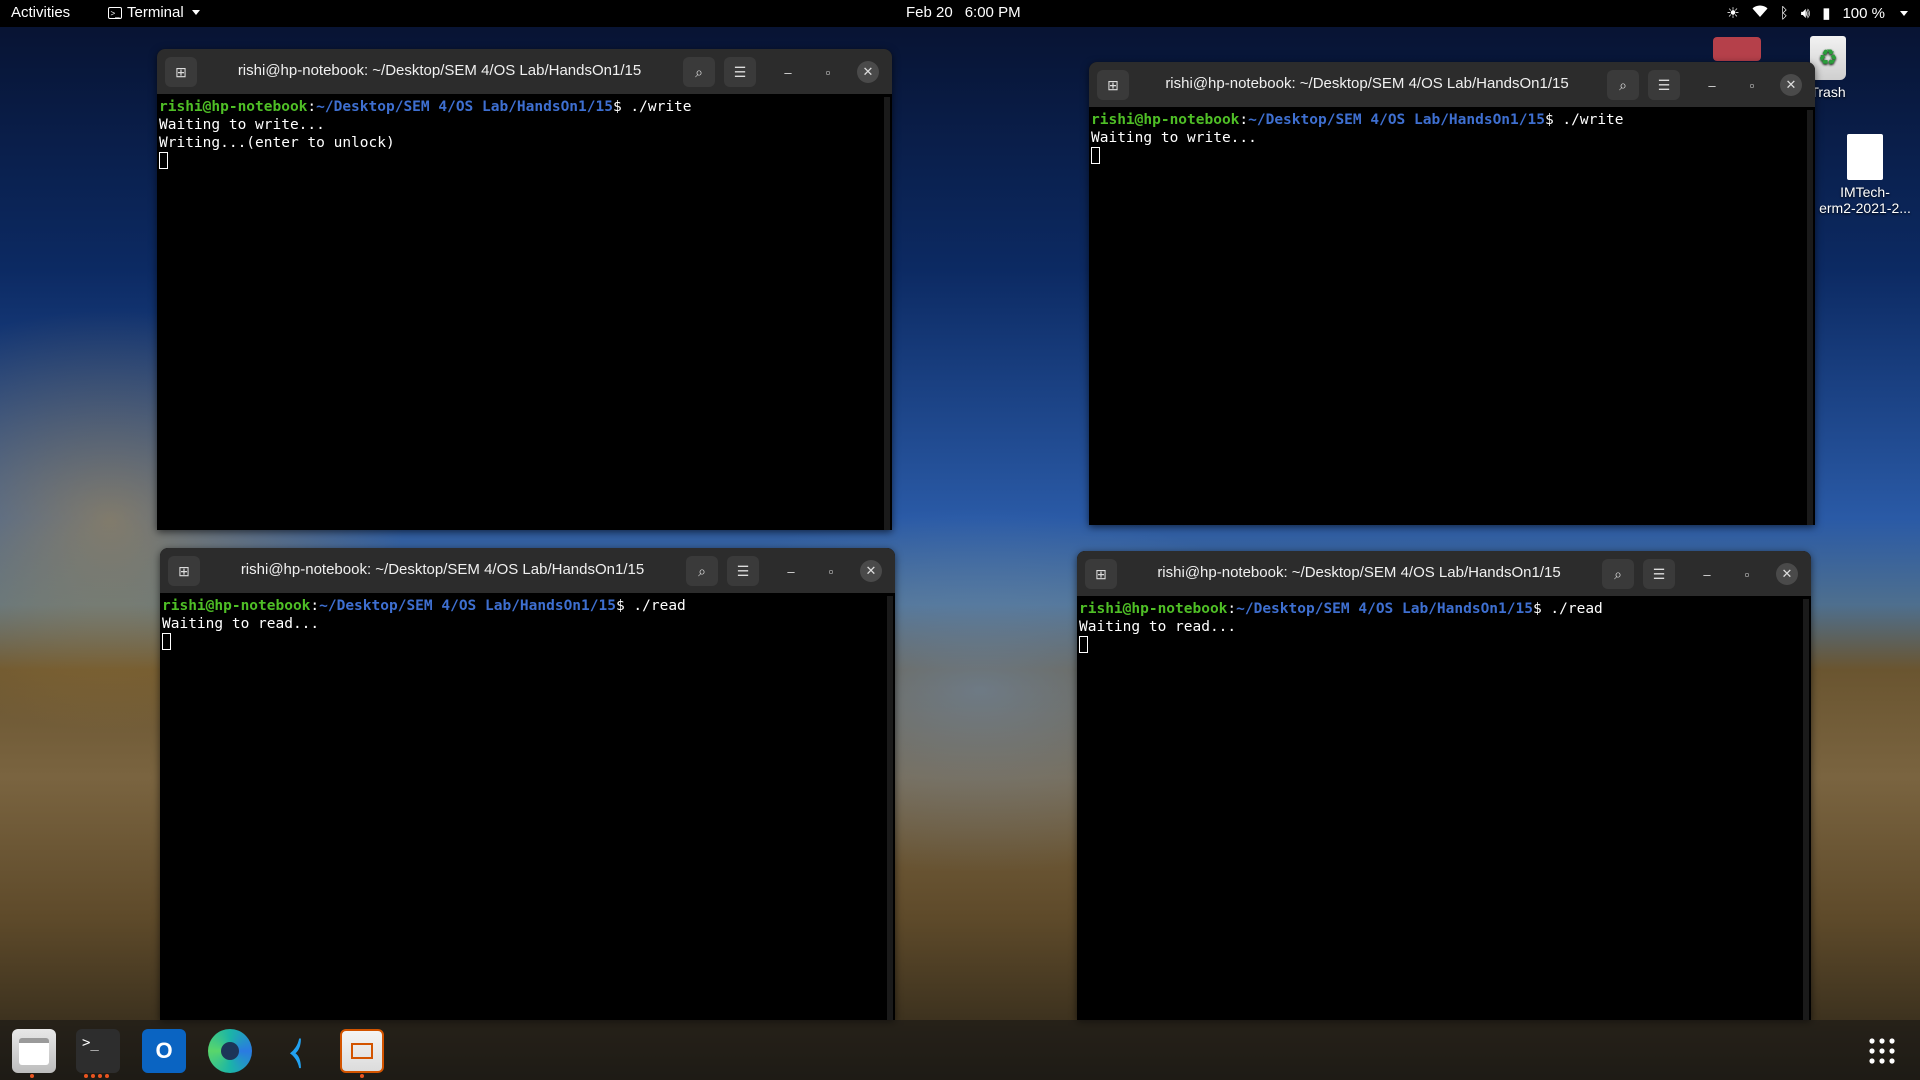  Describe the element at coordinates (1865, 192) in the screenshot. I see `file-label-line1: IMTech-` at that location.